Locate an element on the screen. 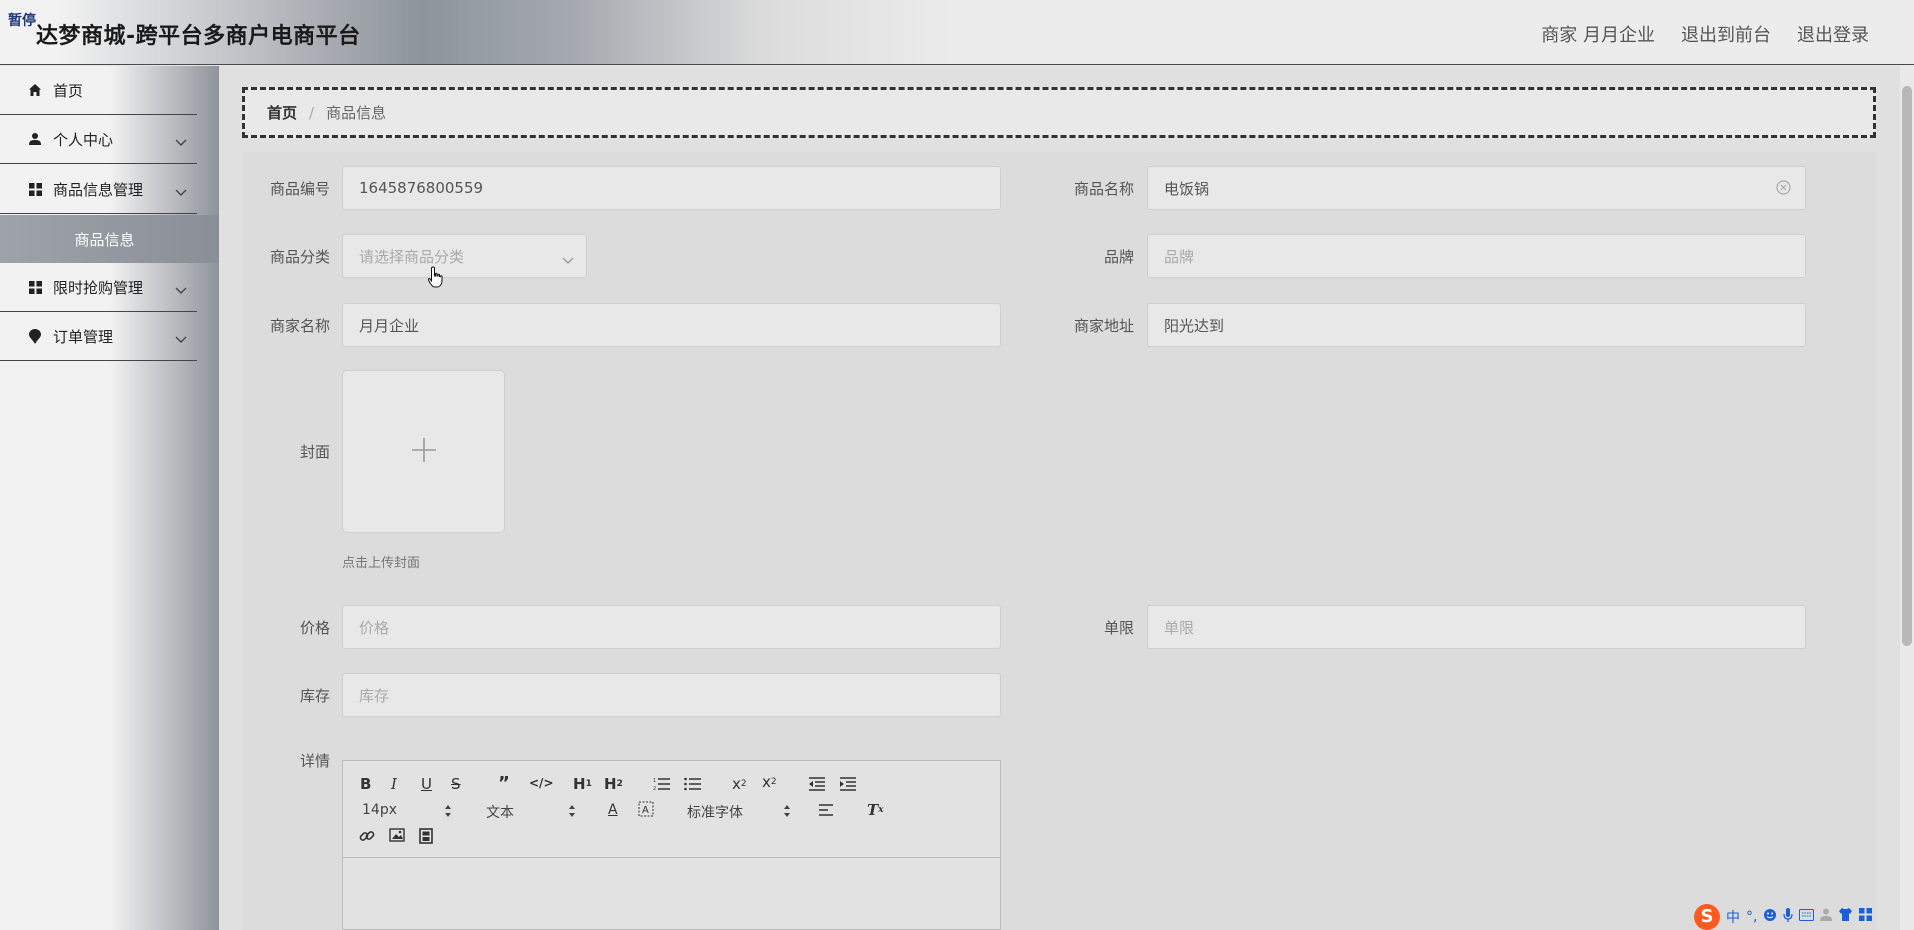 The width and height of the screenshot is (1914, 930). bullet-list-icon is located at coordinates (693, 784).